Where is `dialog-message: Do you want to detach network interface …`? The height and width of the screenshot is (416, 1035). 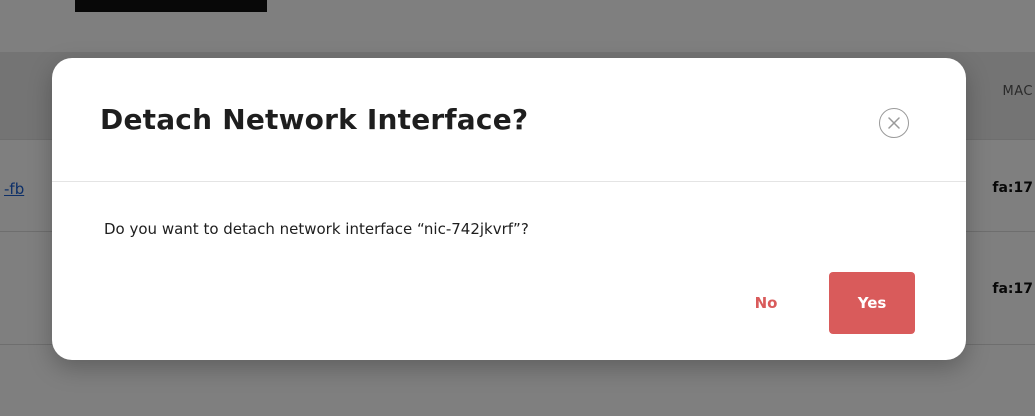 dialog-message: Do you want to detach network interface … is located at coordinates (316, 229).